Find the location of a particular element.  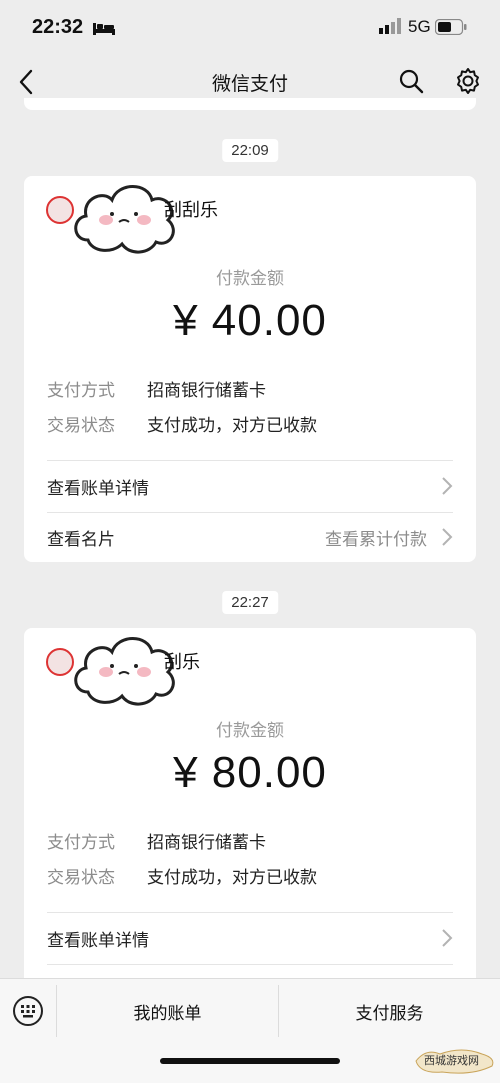

search-icon is located at coordinates (411, 81).